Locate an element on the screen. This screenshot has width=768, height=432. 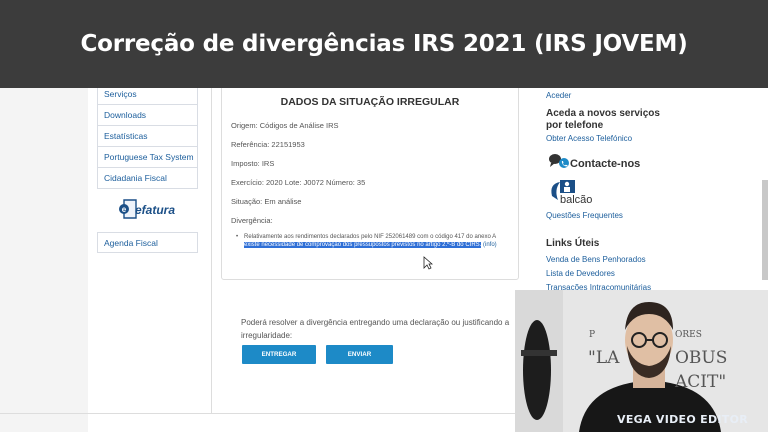
nav-item-agenda-fiscal: Agenda Fiscal is located at coordinates (147, 242).